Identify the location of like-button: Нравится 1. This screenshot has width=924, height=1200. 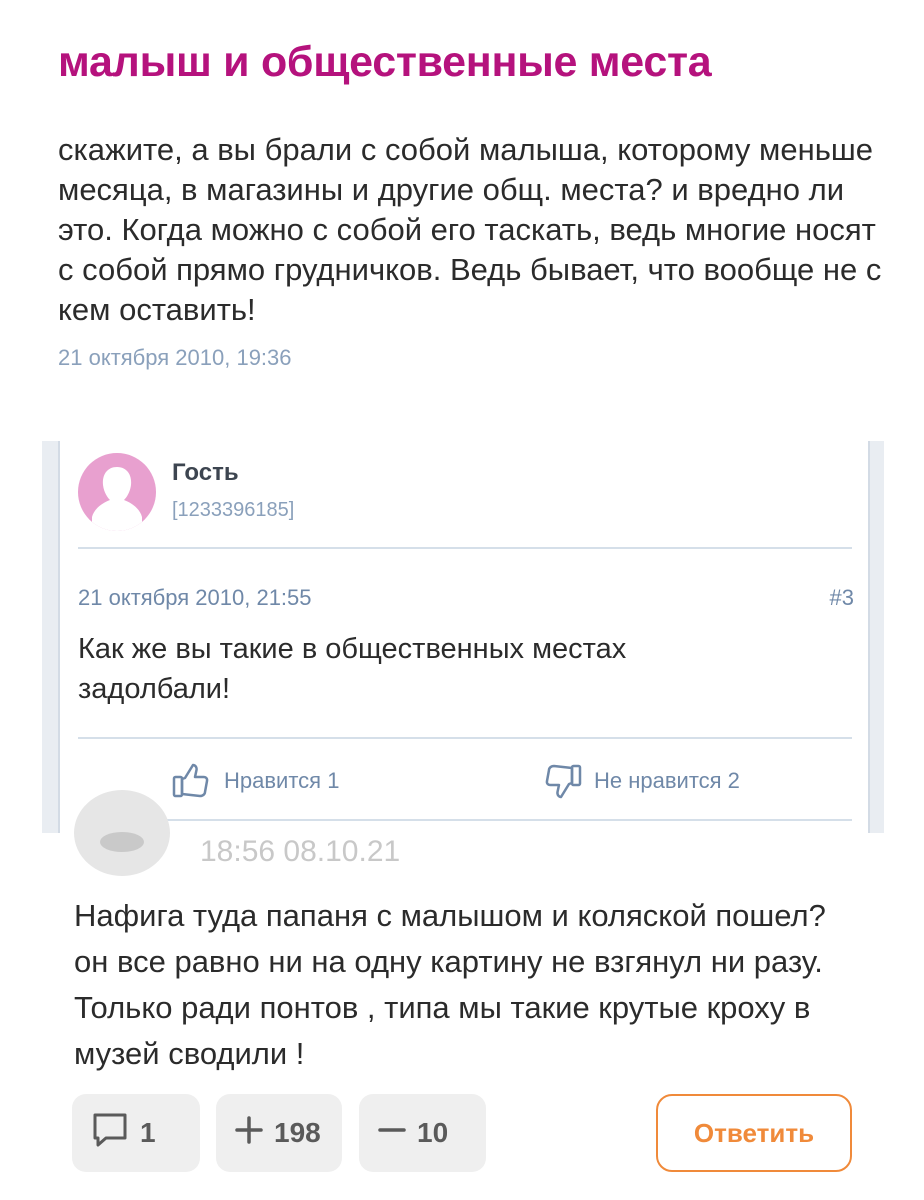
(255, 781).